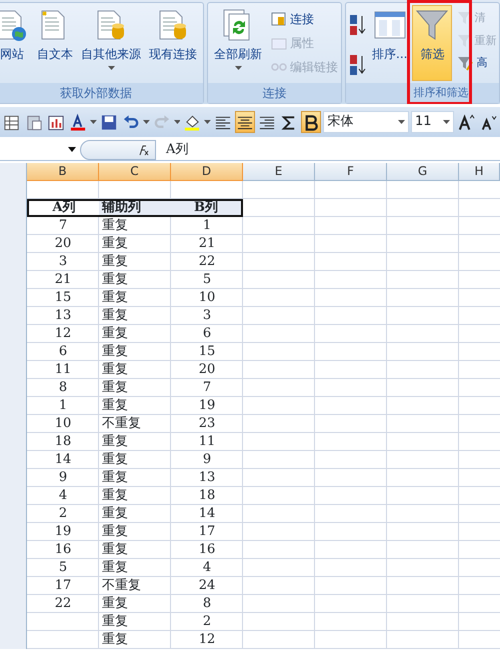 This screenshot has width=500, height=651. What do you see at coordinates (96, 93) in the screenshot?
I see `group-label: 获取外部数据` at bounding box center [96, 93].